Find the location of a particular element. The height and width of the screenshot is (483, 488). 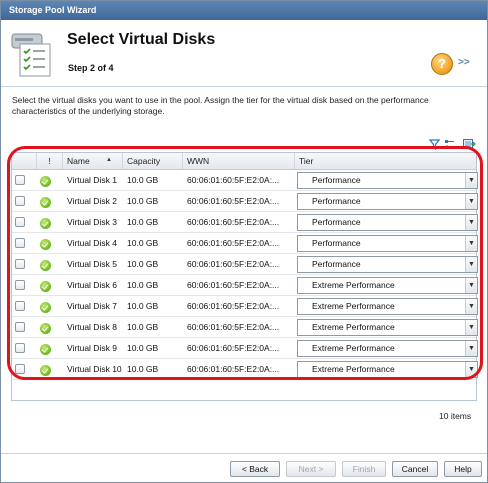

column-header-status: ! is located at coordinates (50, 161).